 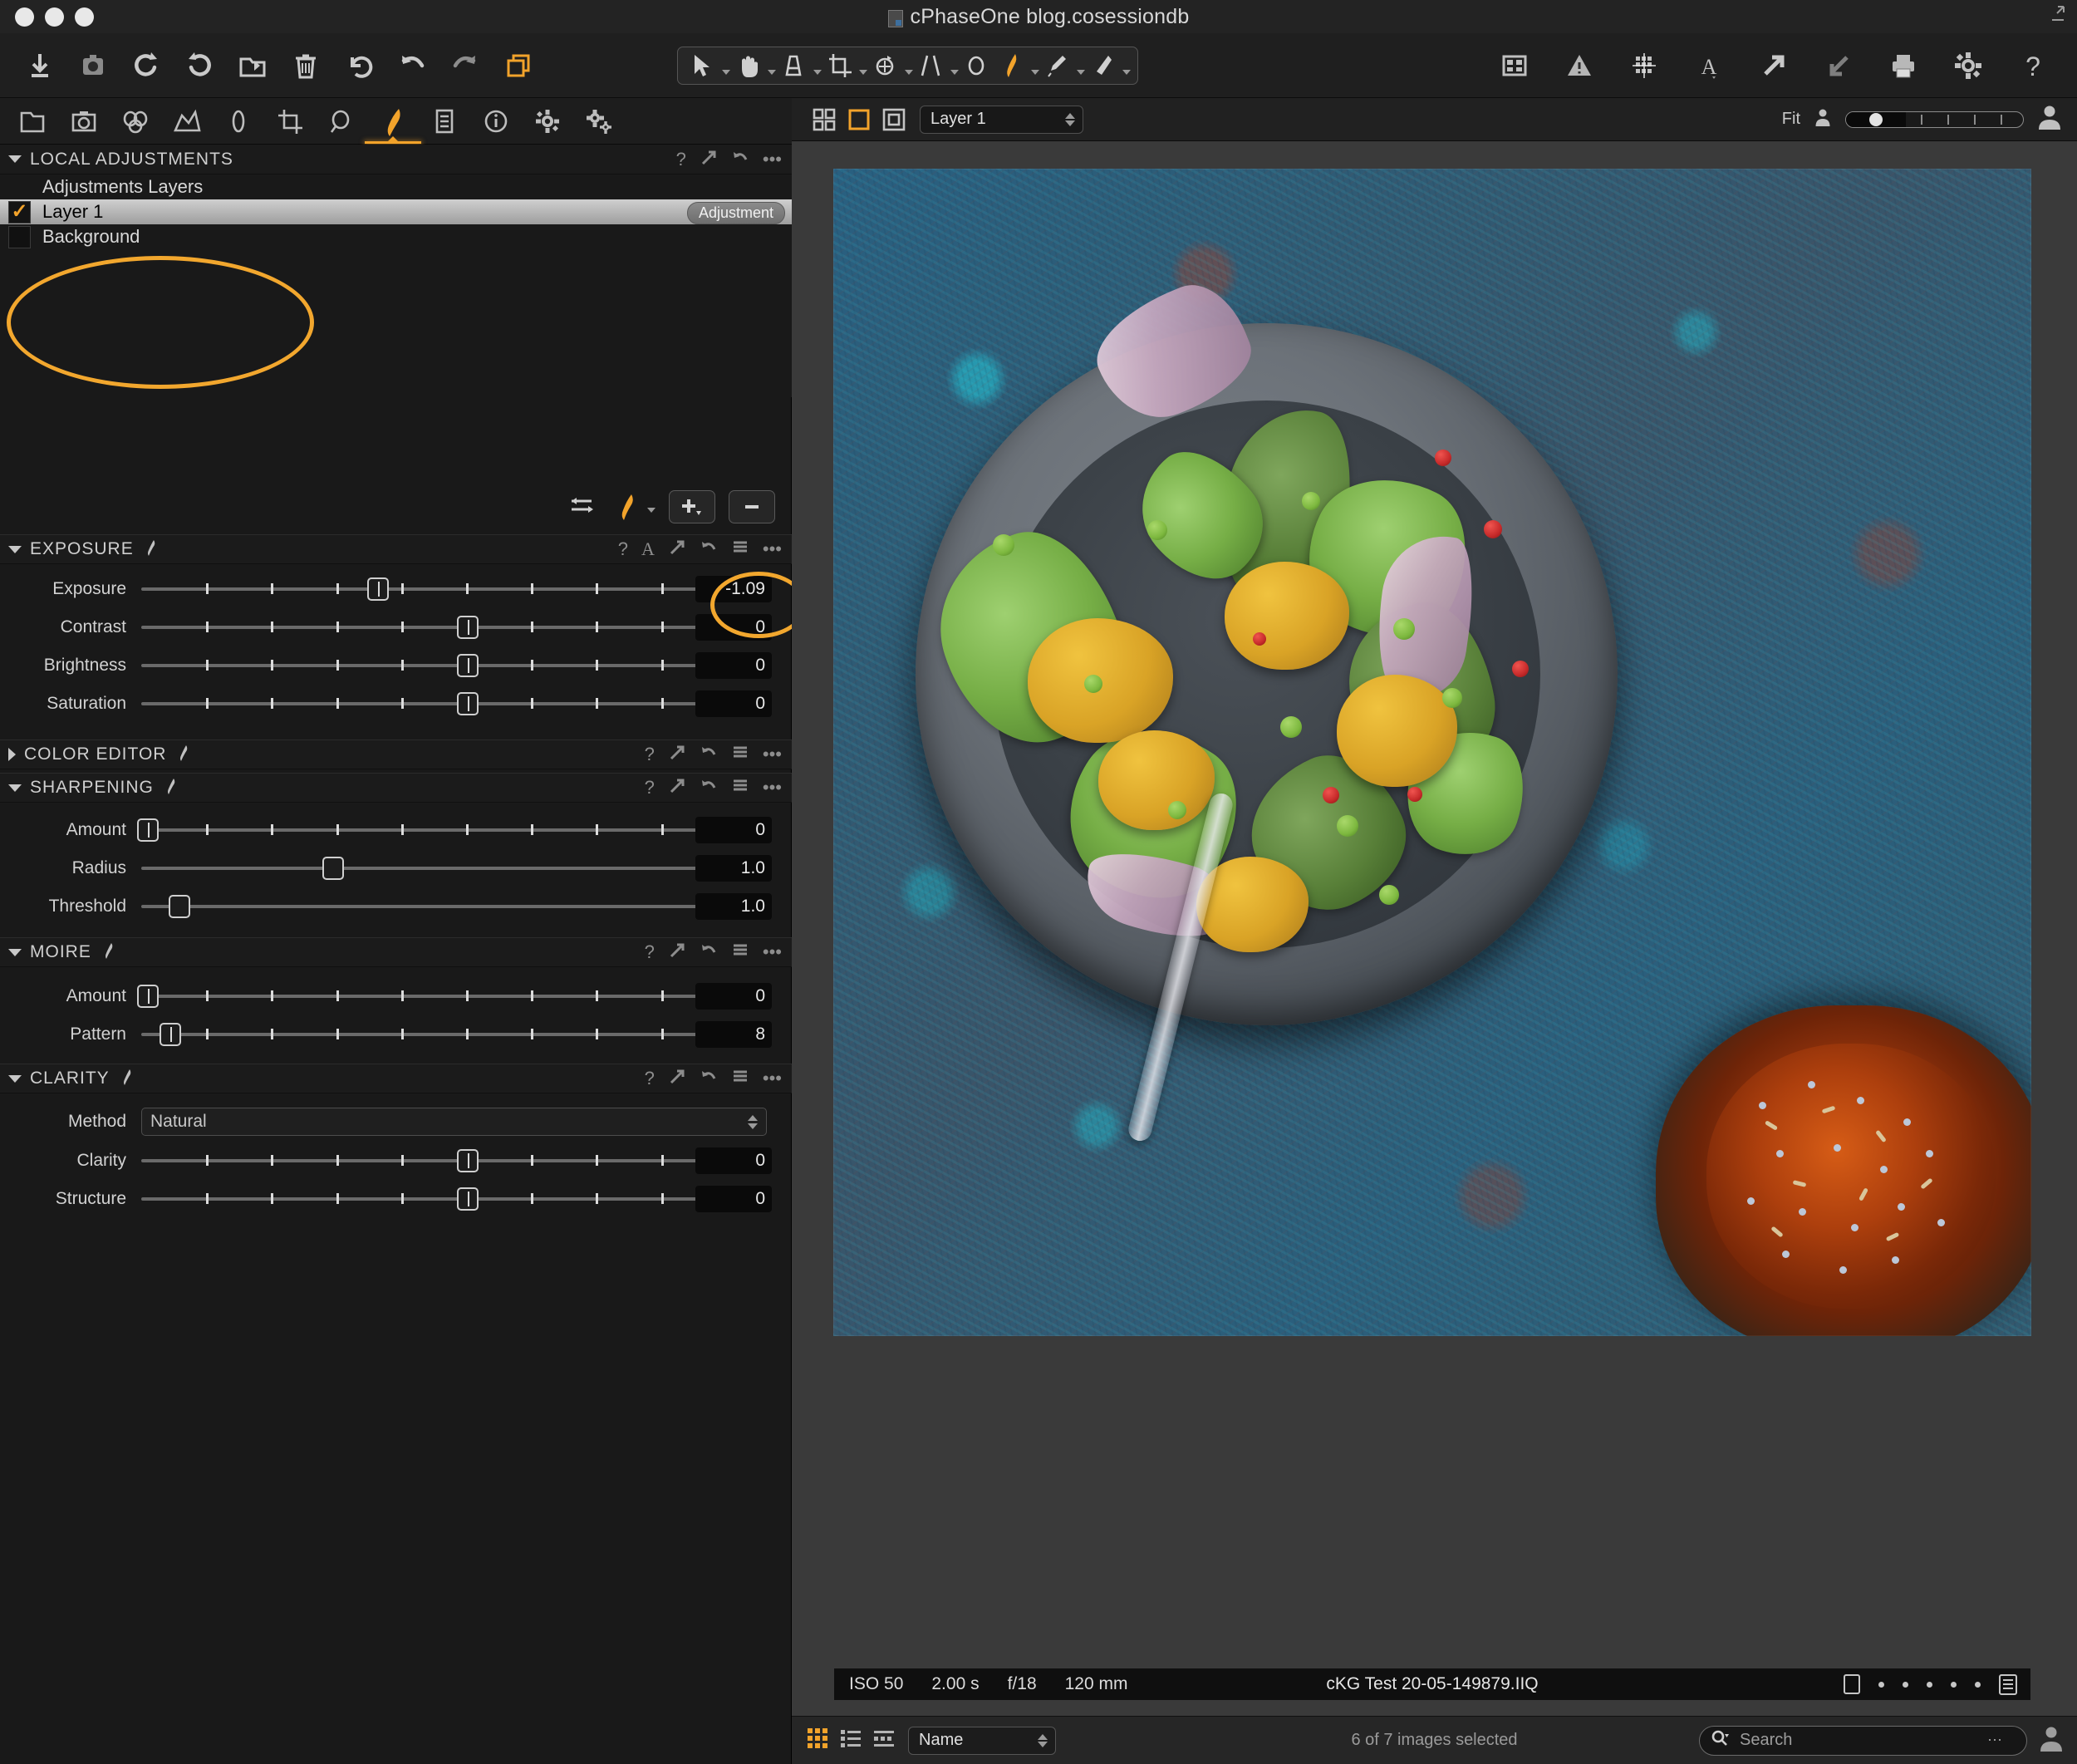 What do you see at coordinates (396, 1034) in the screenshot?
I see `slider-row-moire-pattern: Pattern 8` at bounding box center [396, 1034].